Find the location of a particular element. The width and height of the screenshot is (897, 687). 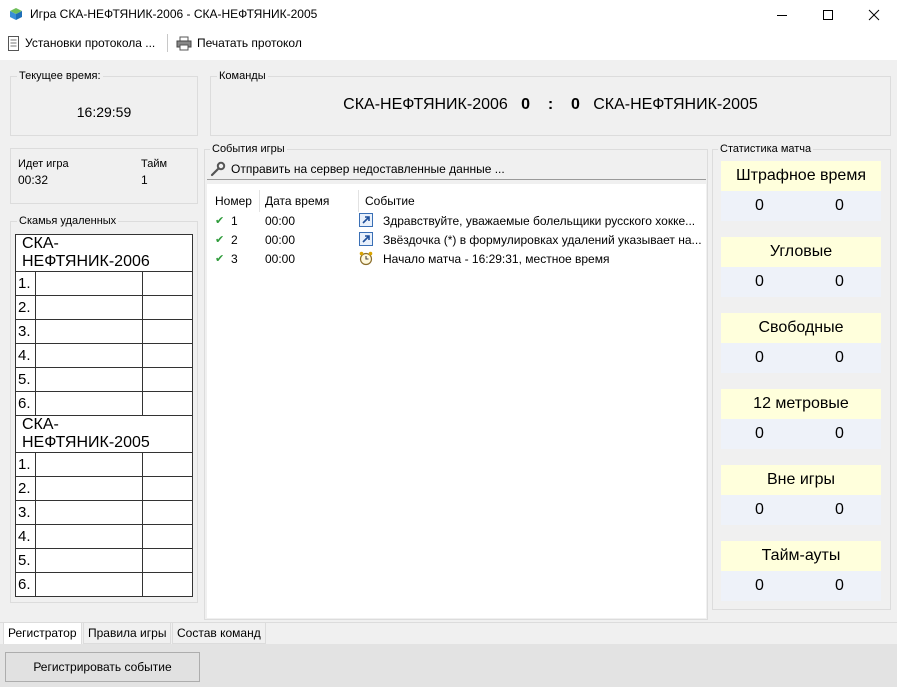

bench-row-number: 2. is located at coordinates (25, 307).